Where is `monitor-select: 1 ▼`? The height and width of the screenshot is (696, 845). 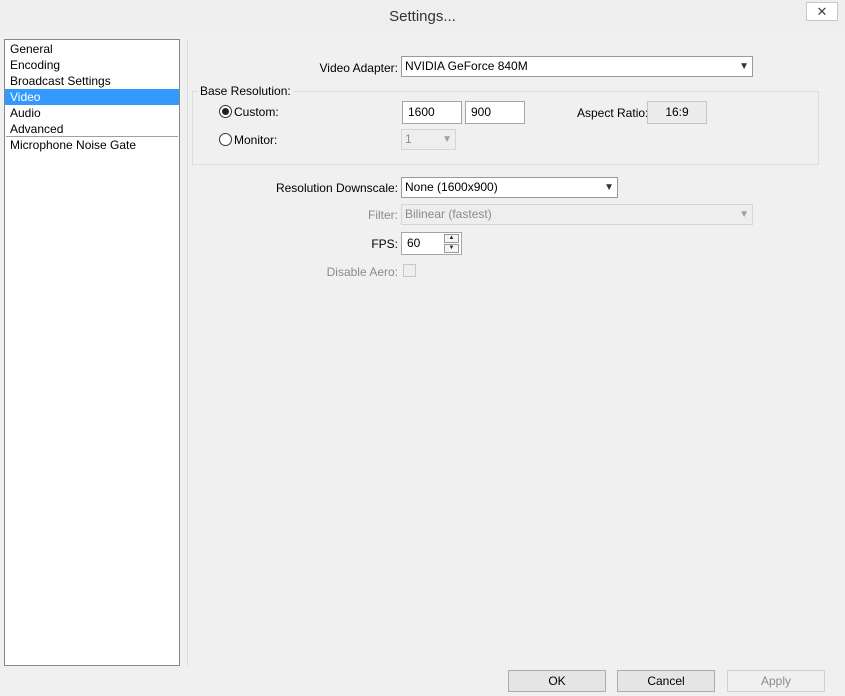
monitor-select: 1 ▼ is located at coordinates (428, 139).